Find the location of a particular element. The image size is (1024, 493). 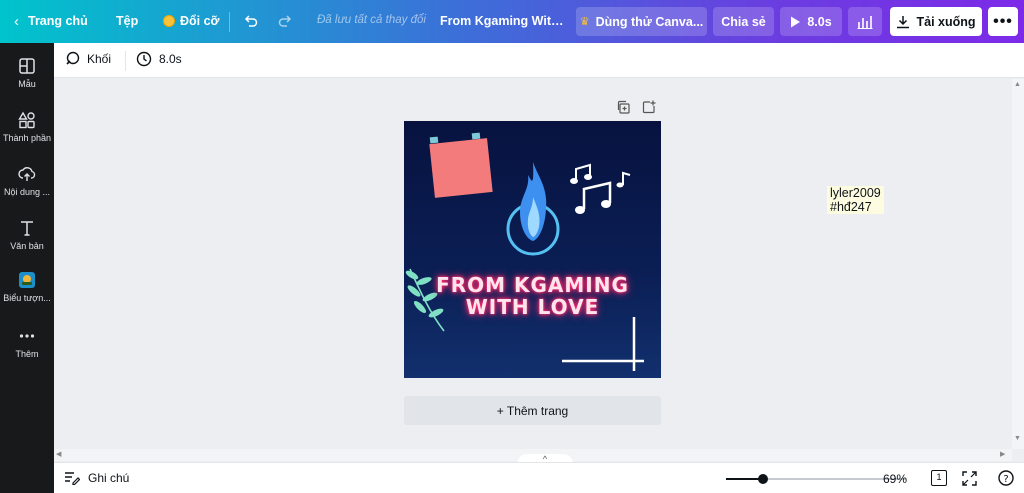

scroll-up-icon: ▲ is located at coordinates (1017, 84).